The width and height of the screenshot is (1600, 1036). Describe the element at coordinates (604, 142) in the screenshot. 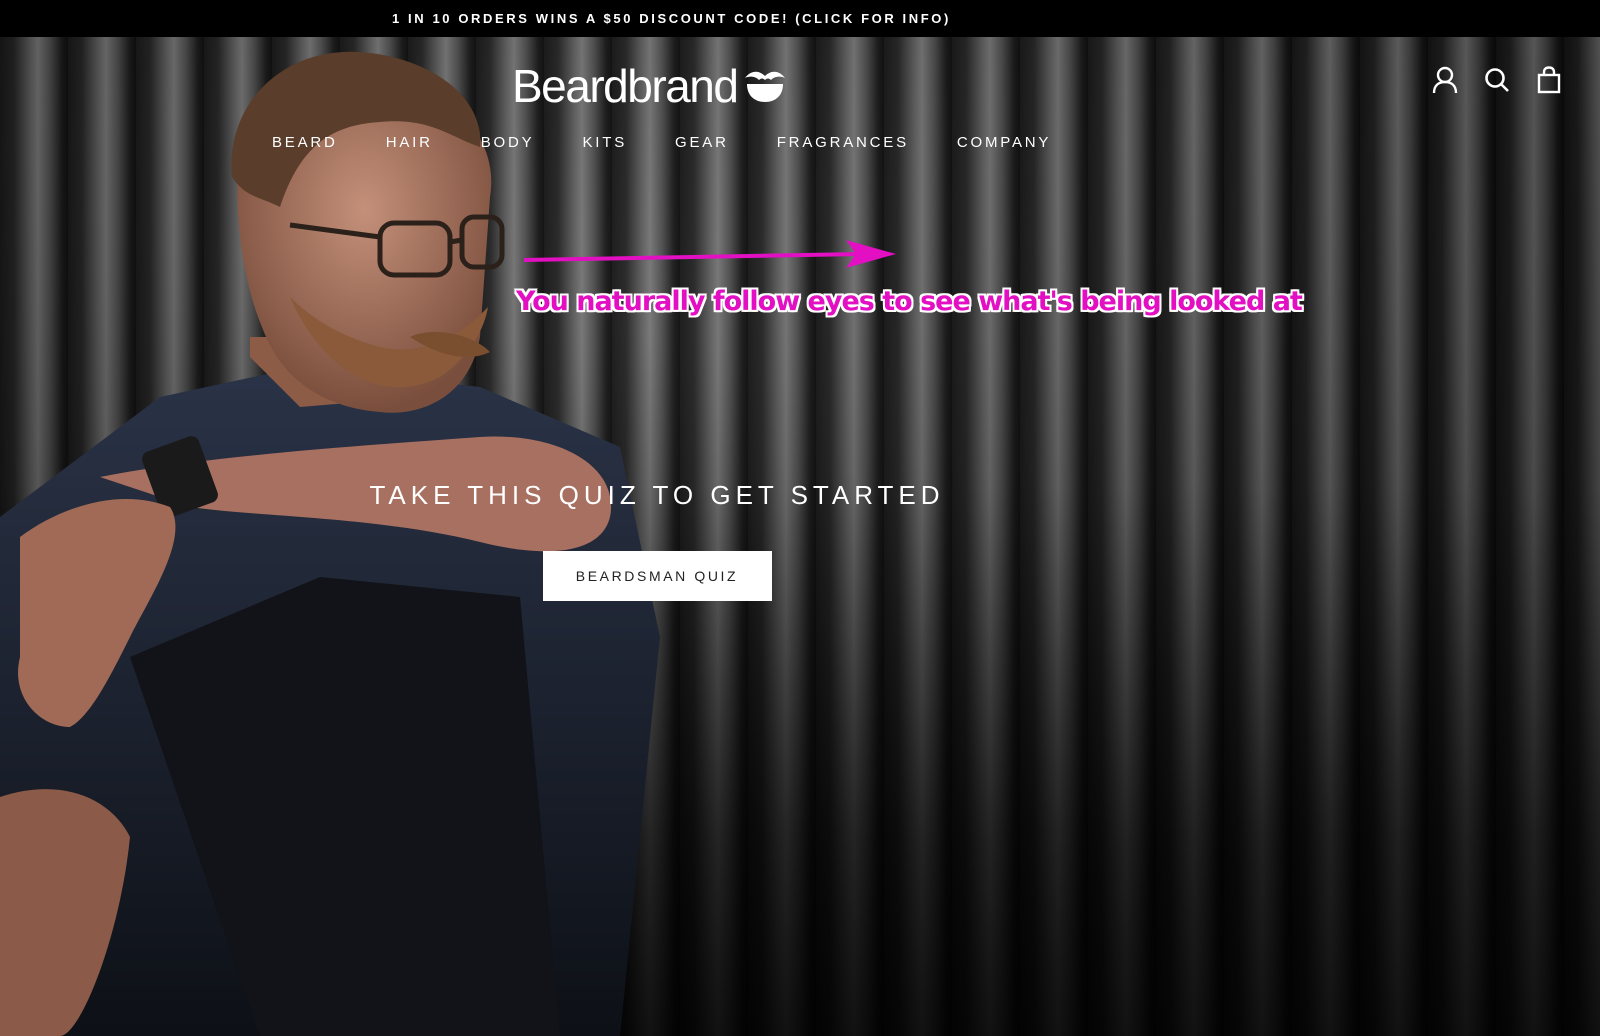

I see `nav-item-kits: KITS` at that location.